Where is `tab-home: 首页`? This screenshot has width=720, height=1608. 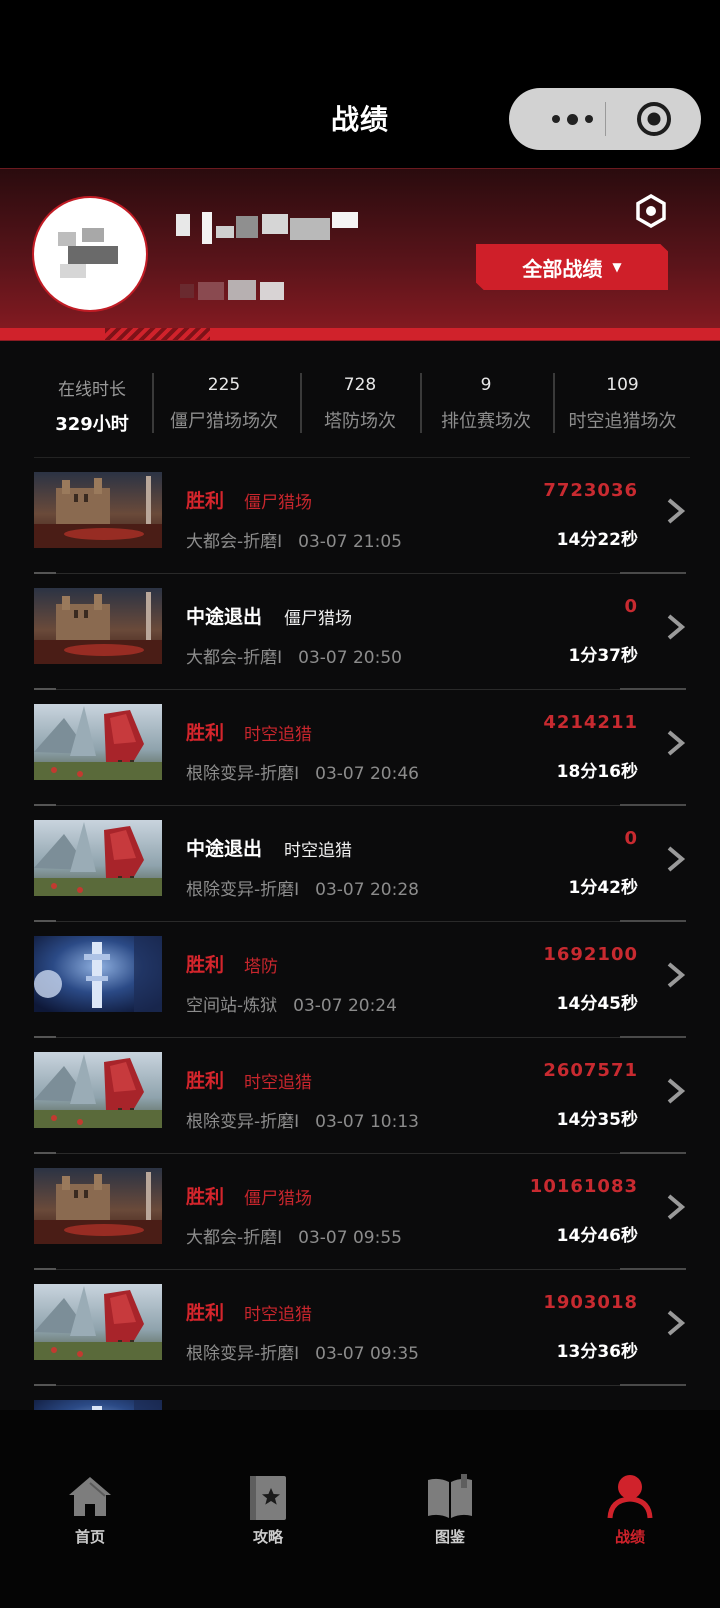
tab-home: 首页 is located at coordinates (90, 1509).